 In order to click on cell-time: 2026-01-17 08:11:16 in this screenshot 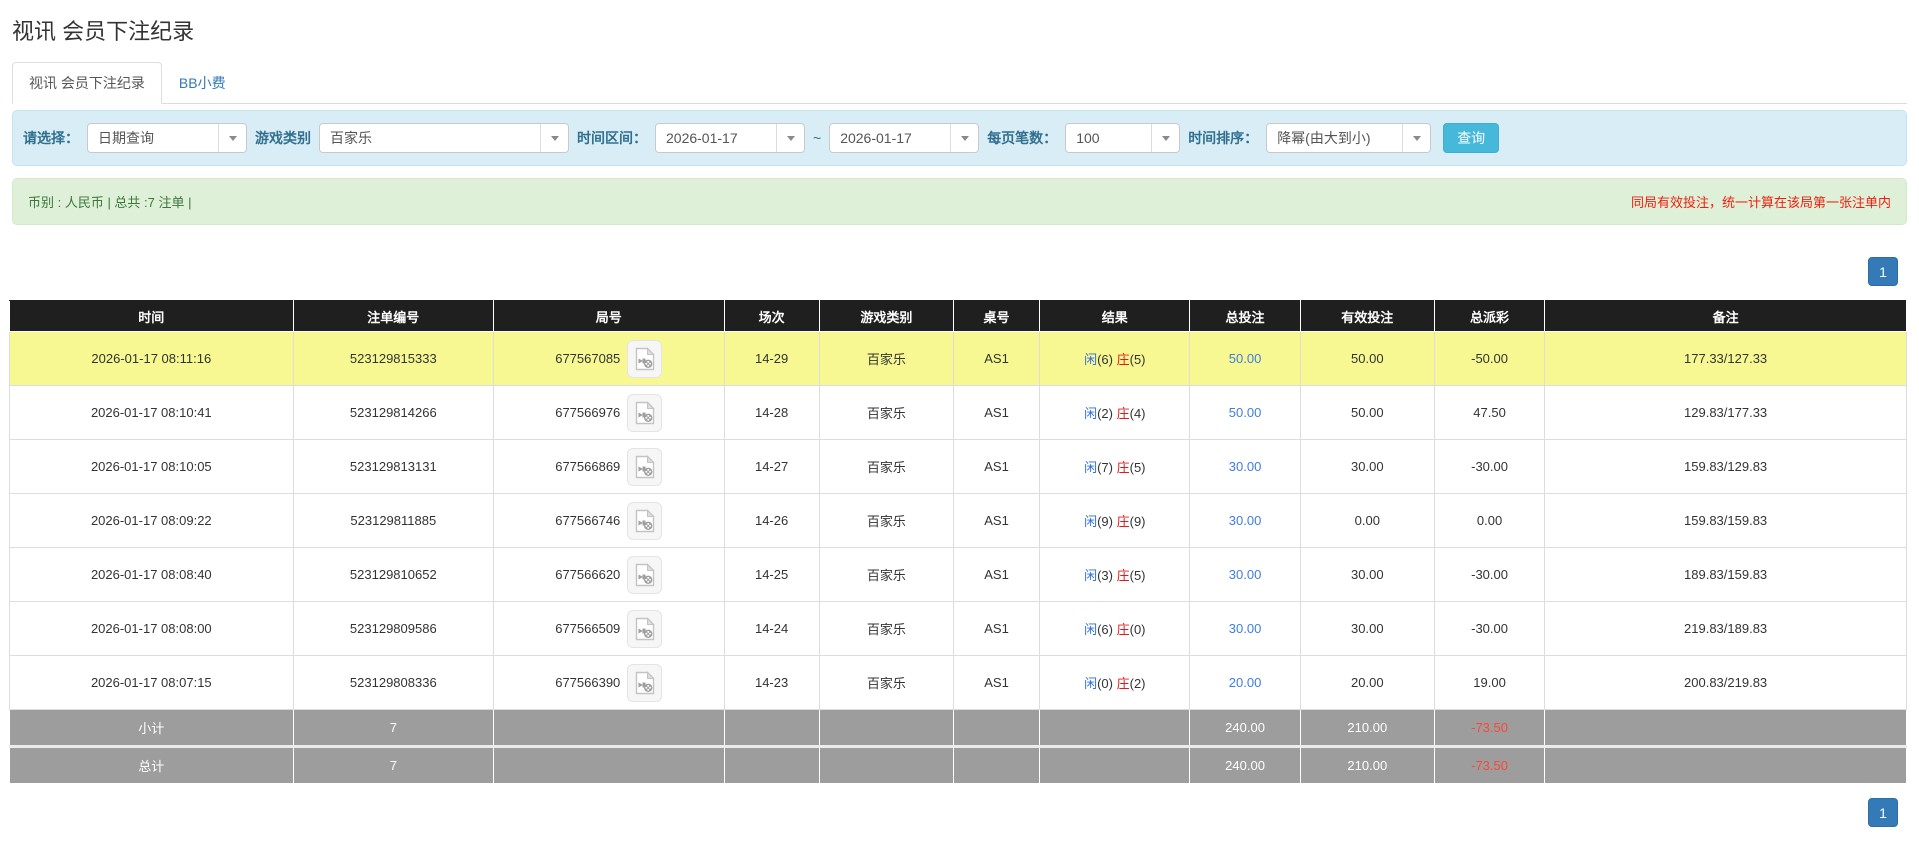, I will do `click(151, 358)`.